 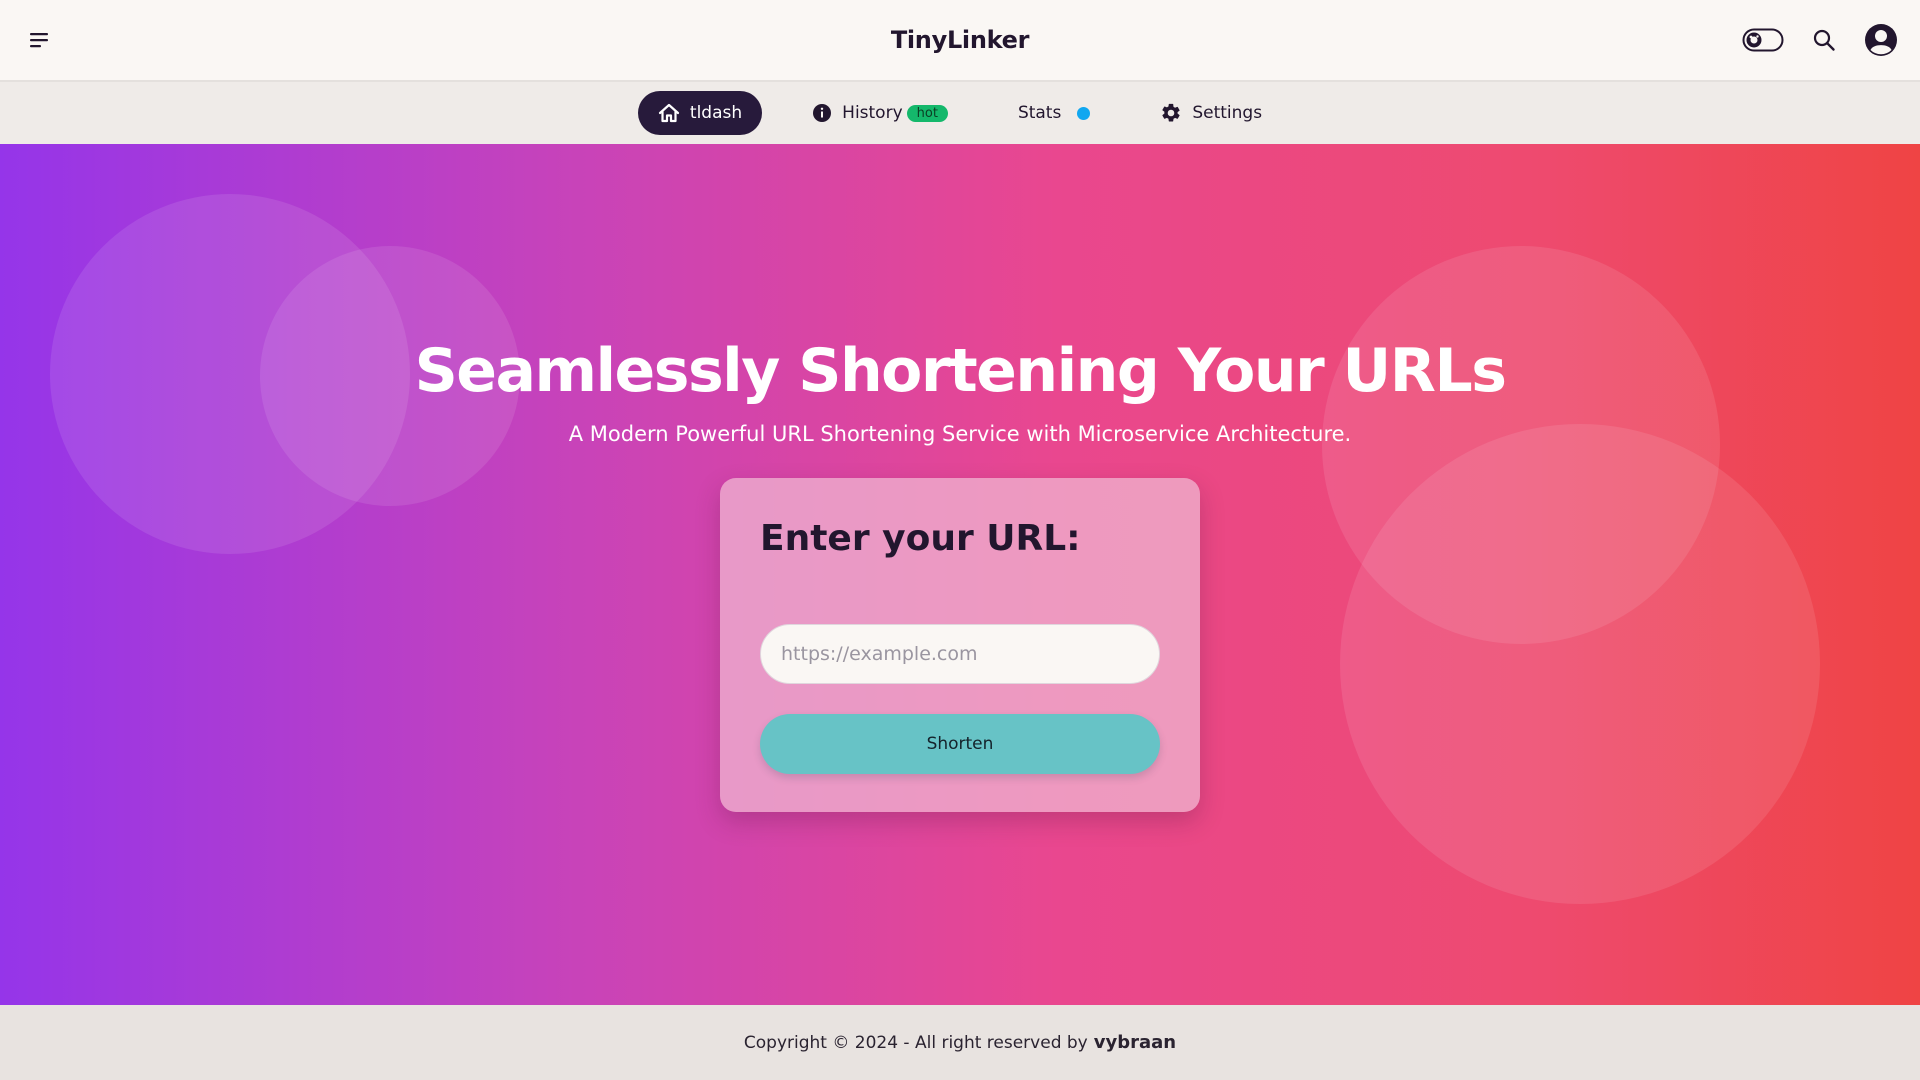 I want to click on header-actions, so click(x=1820, y=40).